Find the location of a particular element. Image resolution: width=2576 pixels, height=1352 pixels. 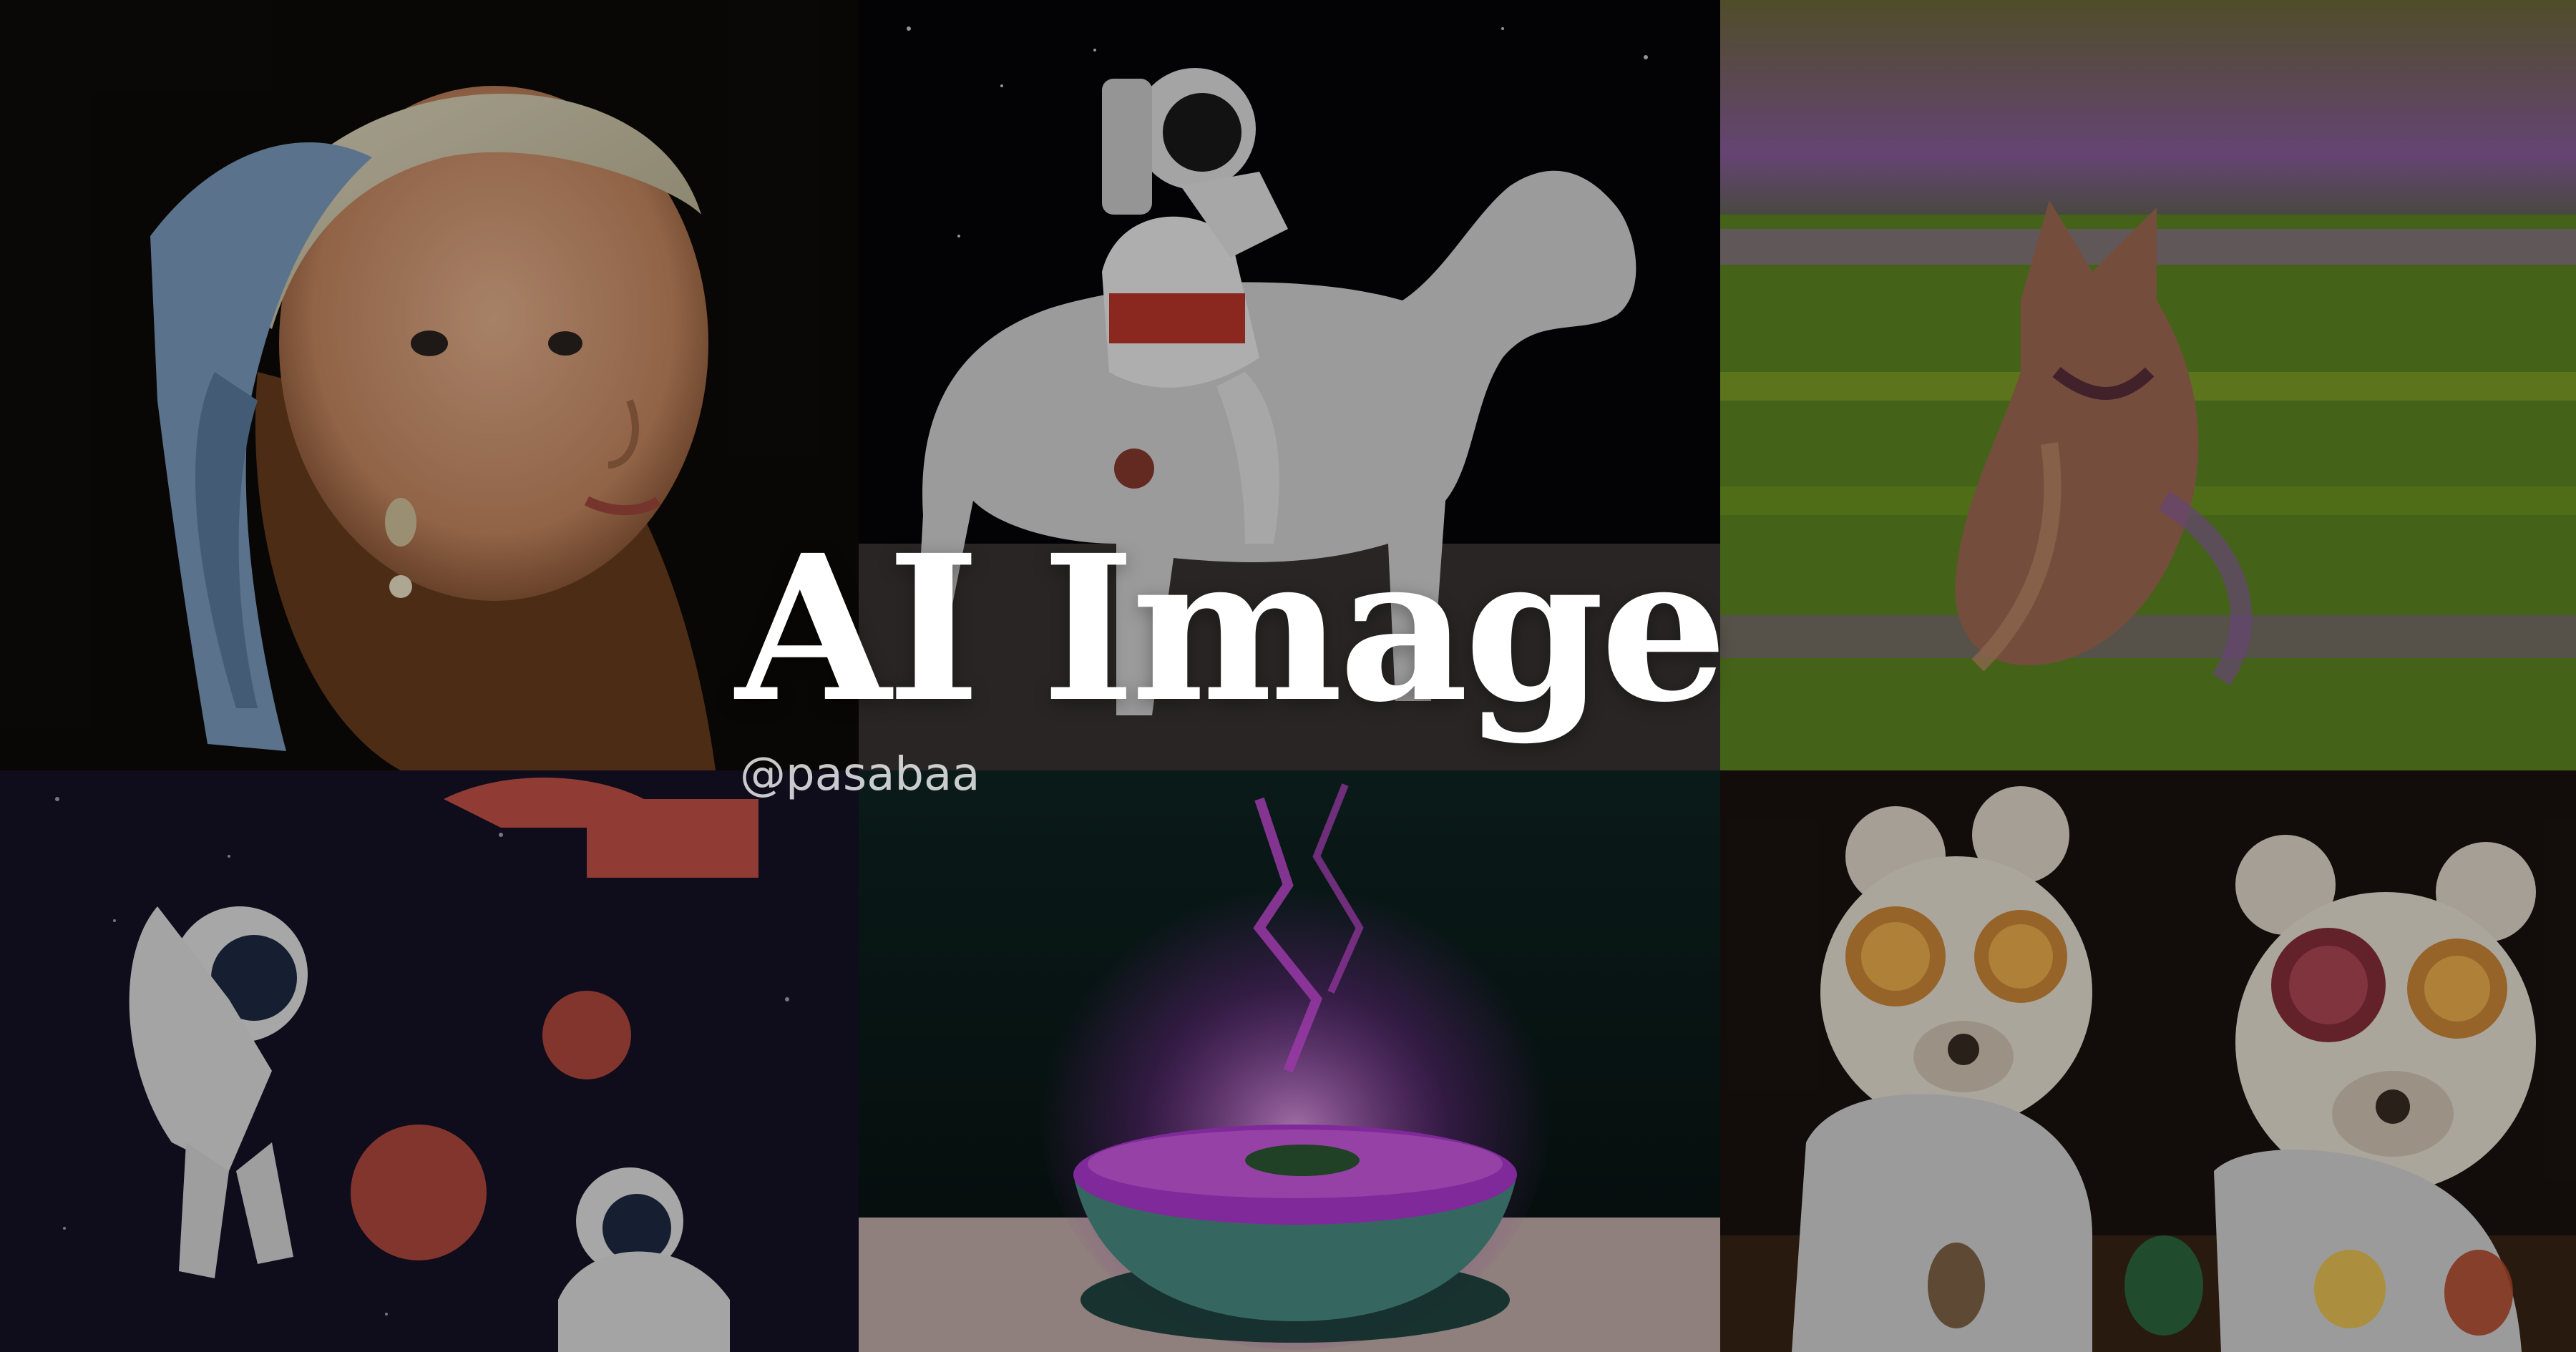

page-title: AI Image is located at coordinates (1231, 629).